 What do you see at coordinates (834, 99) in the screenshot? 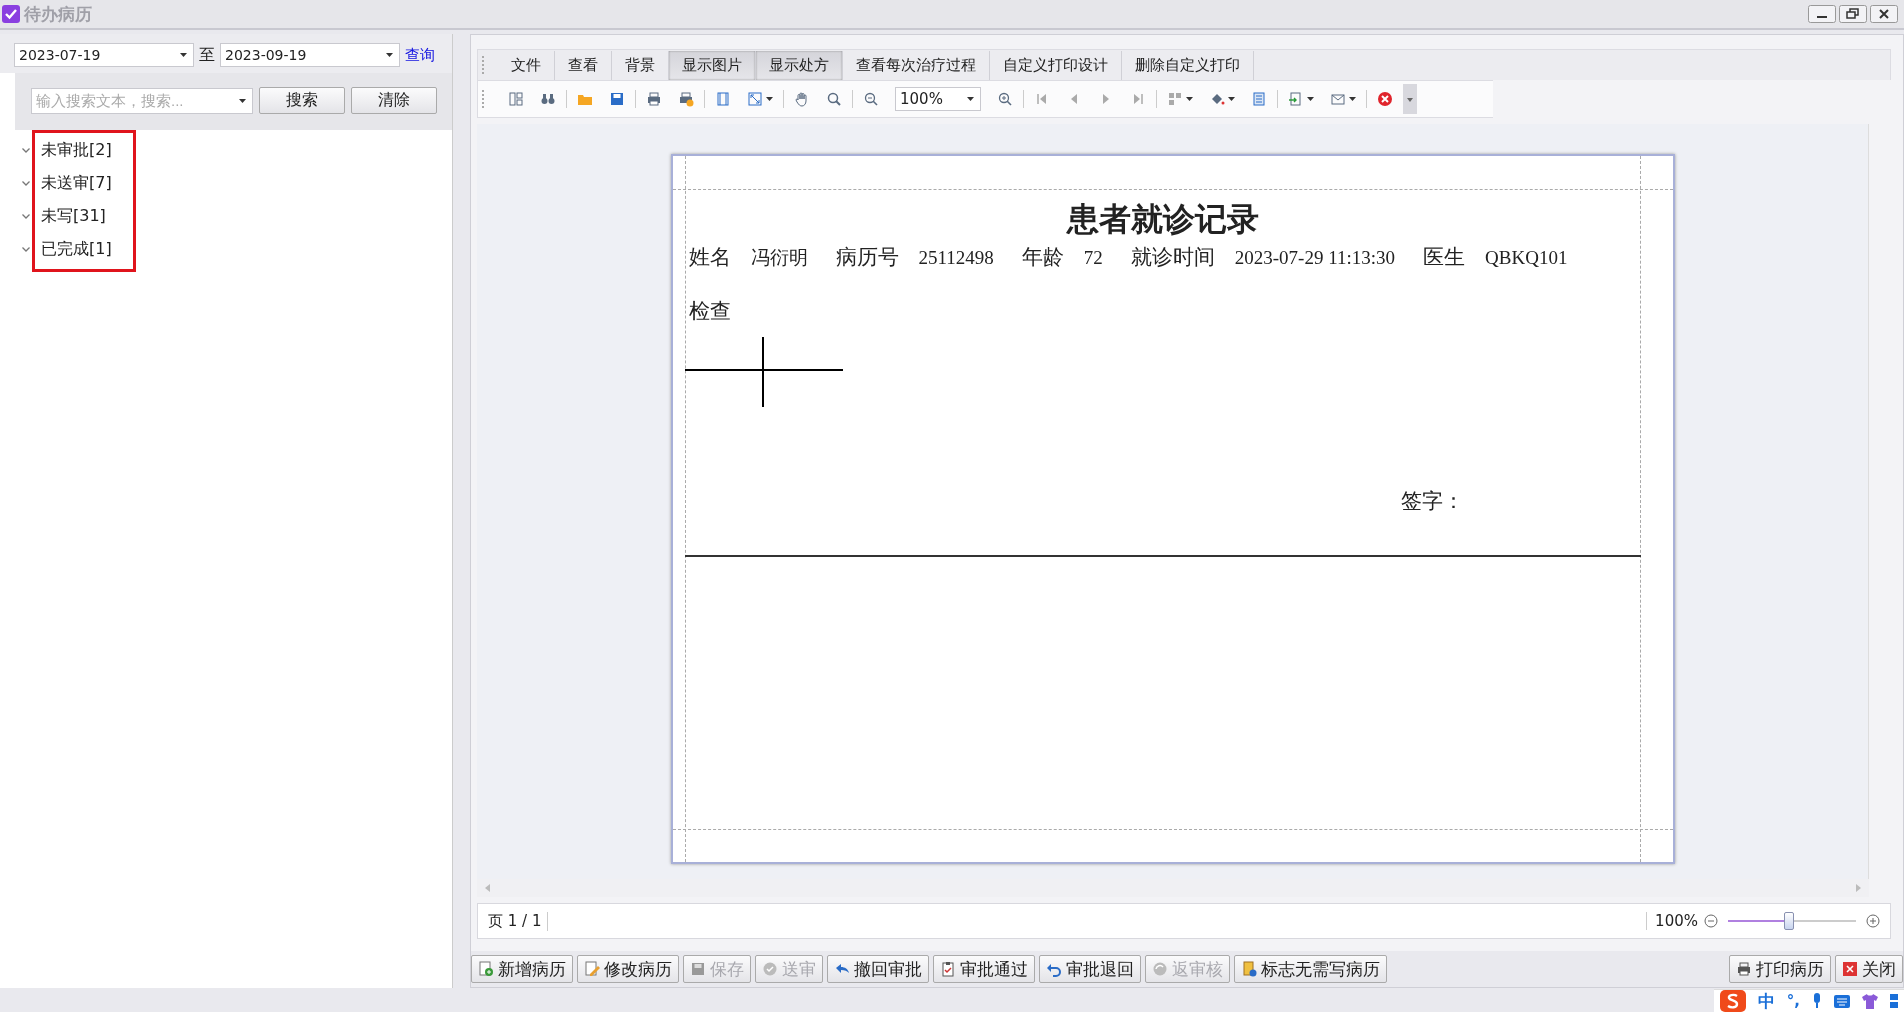
I see `magnifier-icon` at bounding box center [834, 99].